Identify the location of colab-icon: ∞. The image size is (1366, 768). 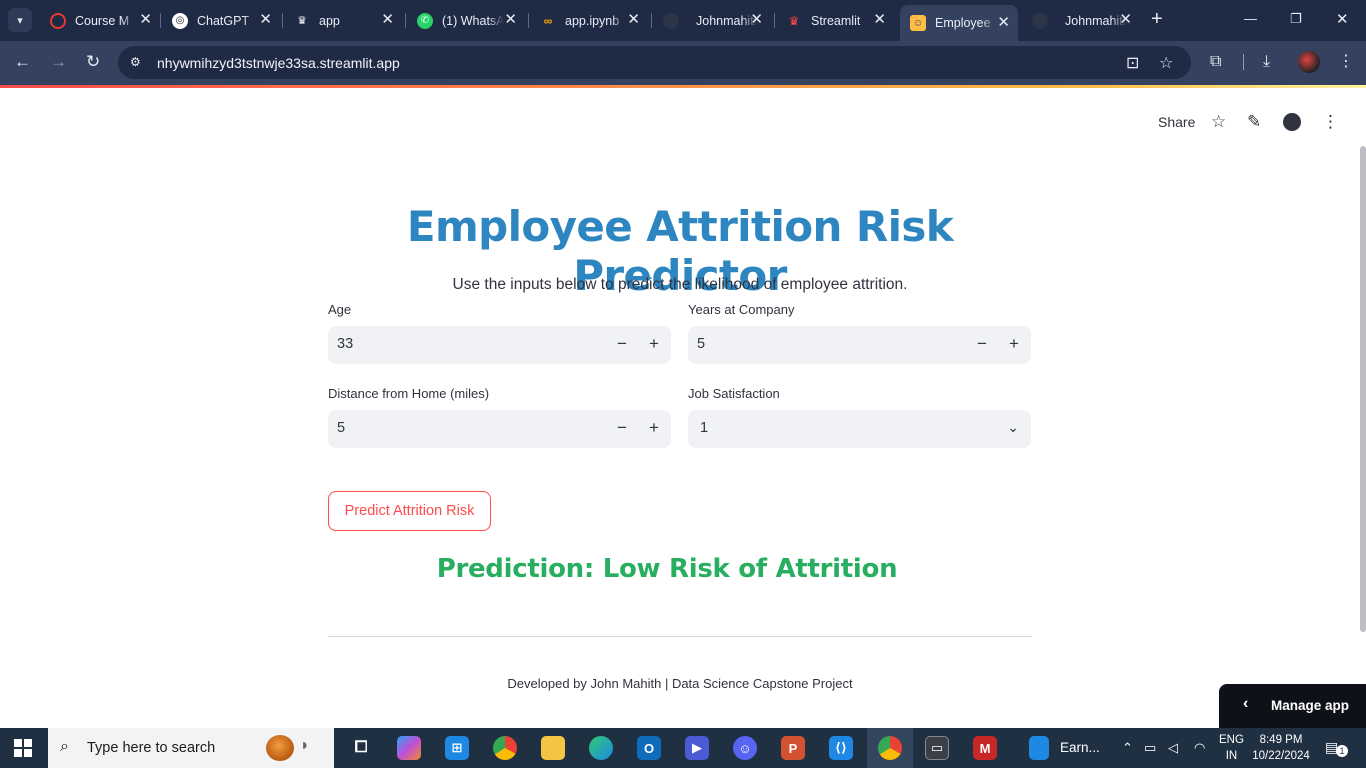
(548, 20).